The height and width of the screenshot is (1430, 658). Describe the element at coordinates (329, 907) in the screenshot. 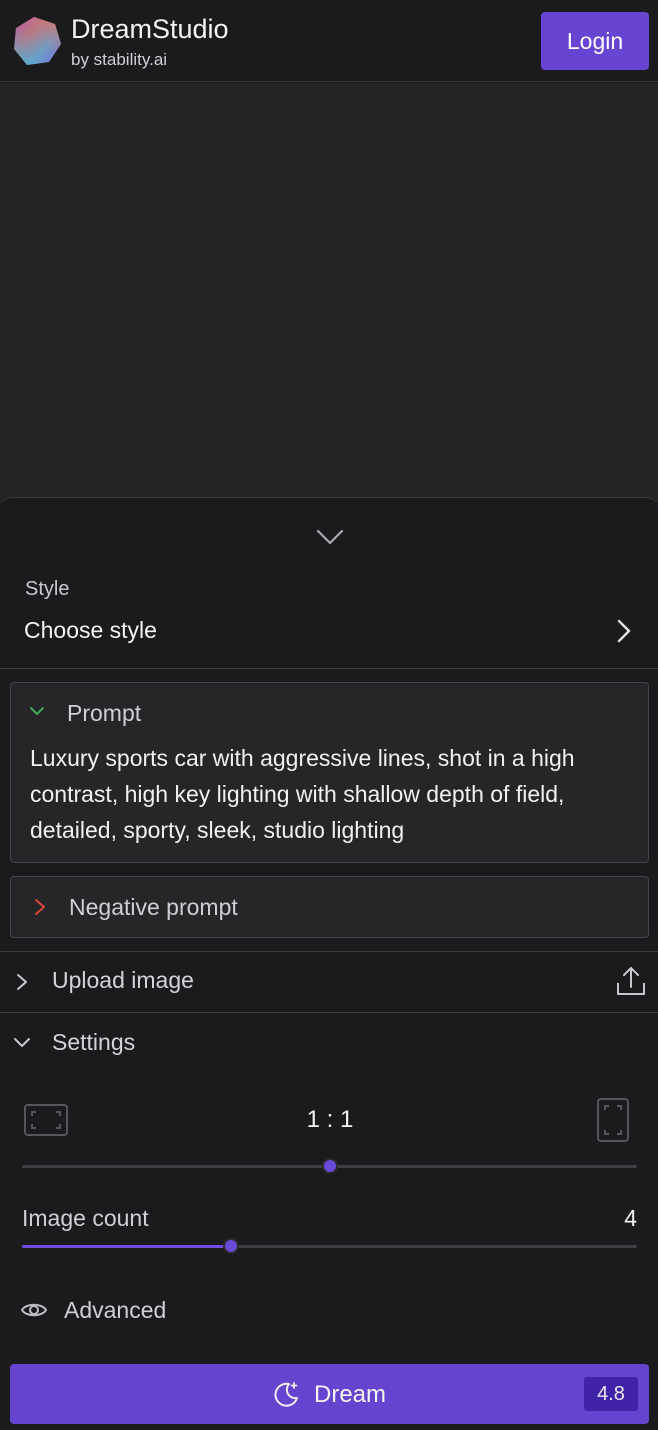

I see `negative-prompt-section: Negative prompt` at that location.